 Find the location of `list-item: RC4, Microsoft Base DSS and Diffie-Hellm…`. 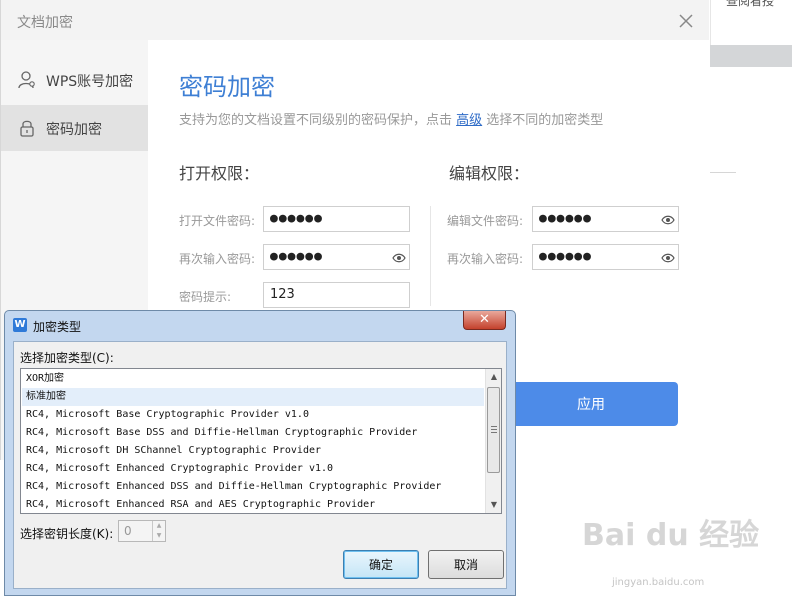

list-item: RC4, Microsoft Base DSS and Diffie-Hellm… is located at coordinates (253, 433).